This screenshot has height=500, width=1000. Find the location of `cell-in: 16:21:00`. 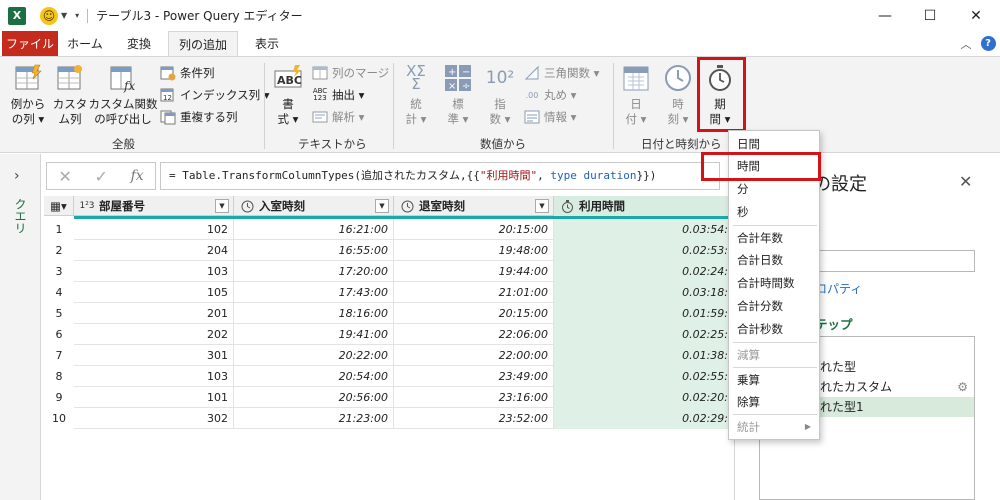

cell-in: 16:21:00 is located at coordinates (314, 229).